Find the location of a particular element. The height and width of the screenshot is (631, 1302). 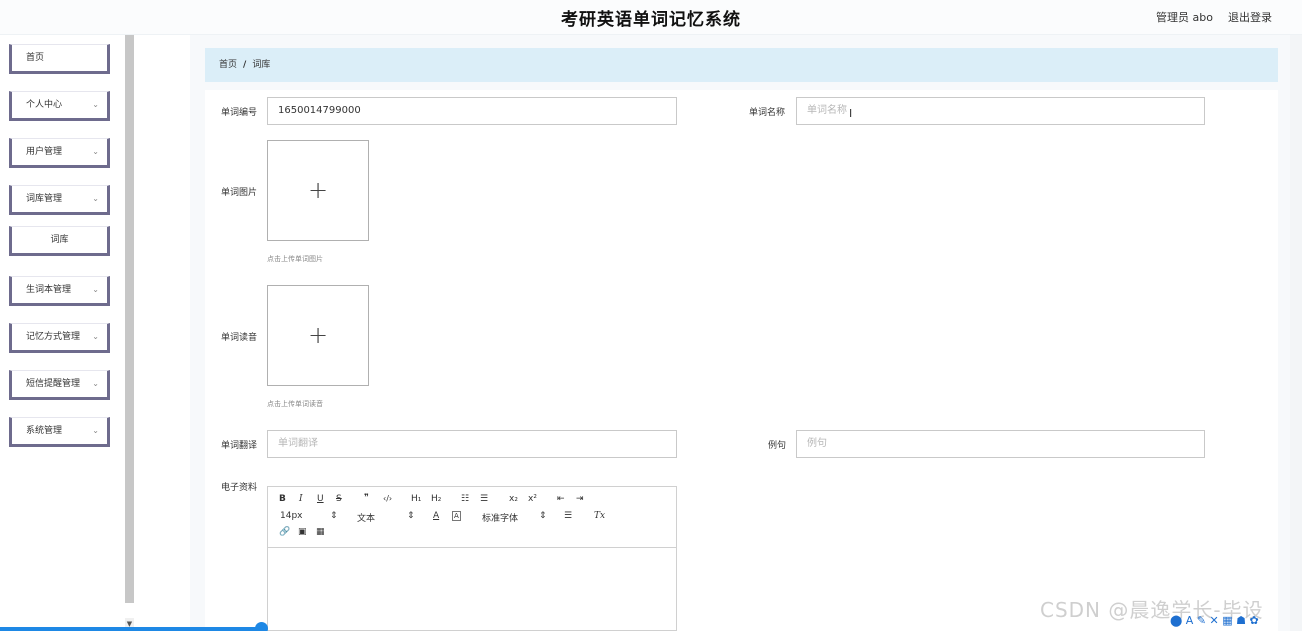

blockquote-icon: ❞ is located at coordinates (366, 498).